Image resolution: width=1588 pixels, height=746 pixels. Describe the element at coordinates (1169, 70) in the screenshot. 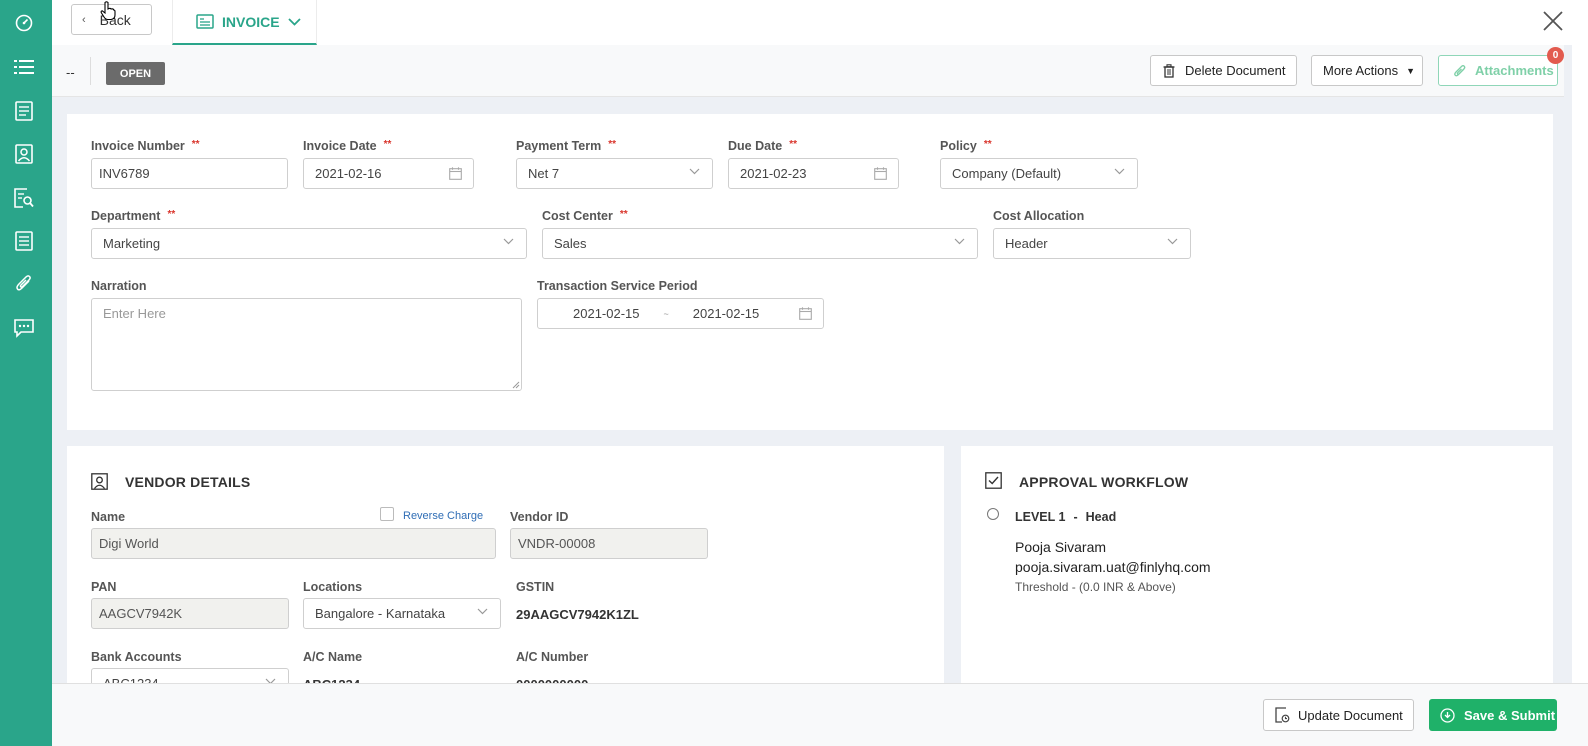

I see `trash-icon` at that location.